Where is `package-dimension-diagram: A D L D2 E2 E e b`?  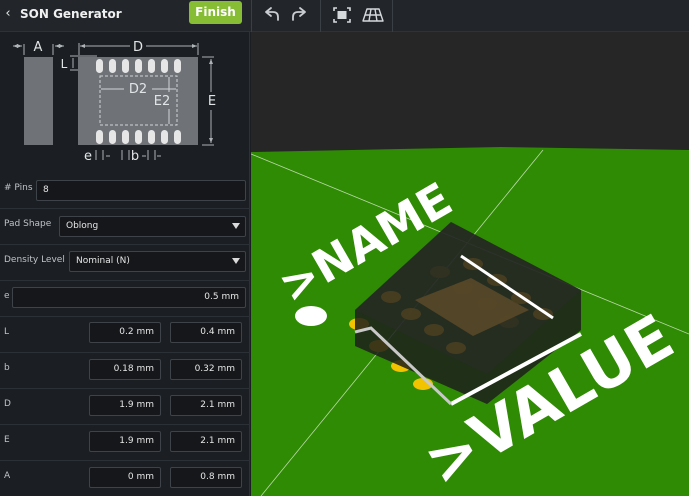
package-dimension-diagram: A D L D2 E2 E e b is located at coordinates (114, 102).